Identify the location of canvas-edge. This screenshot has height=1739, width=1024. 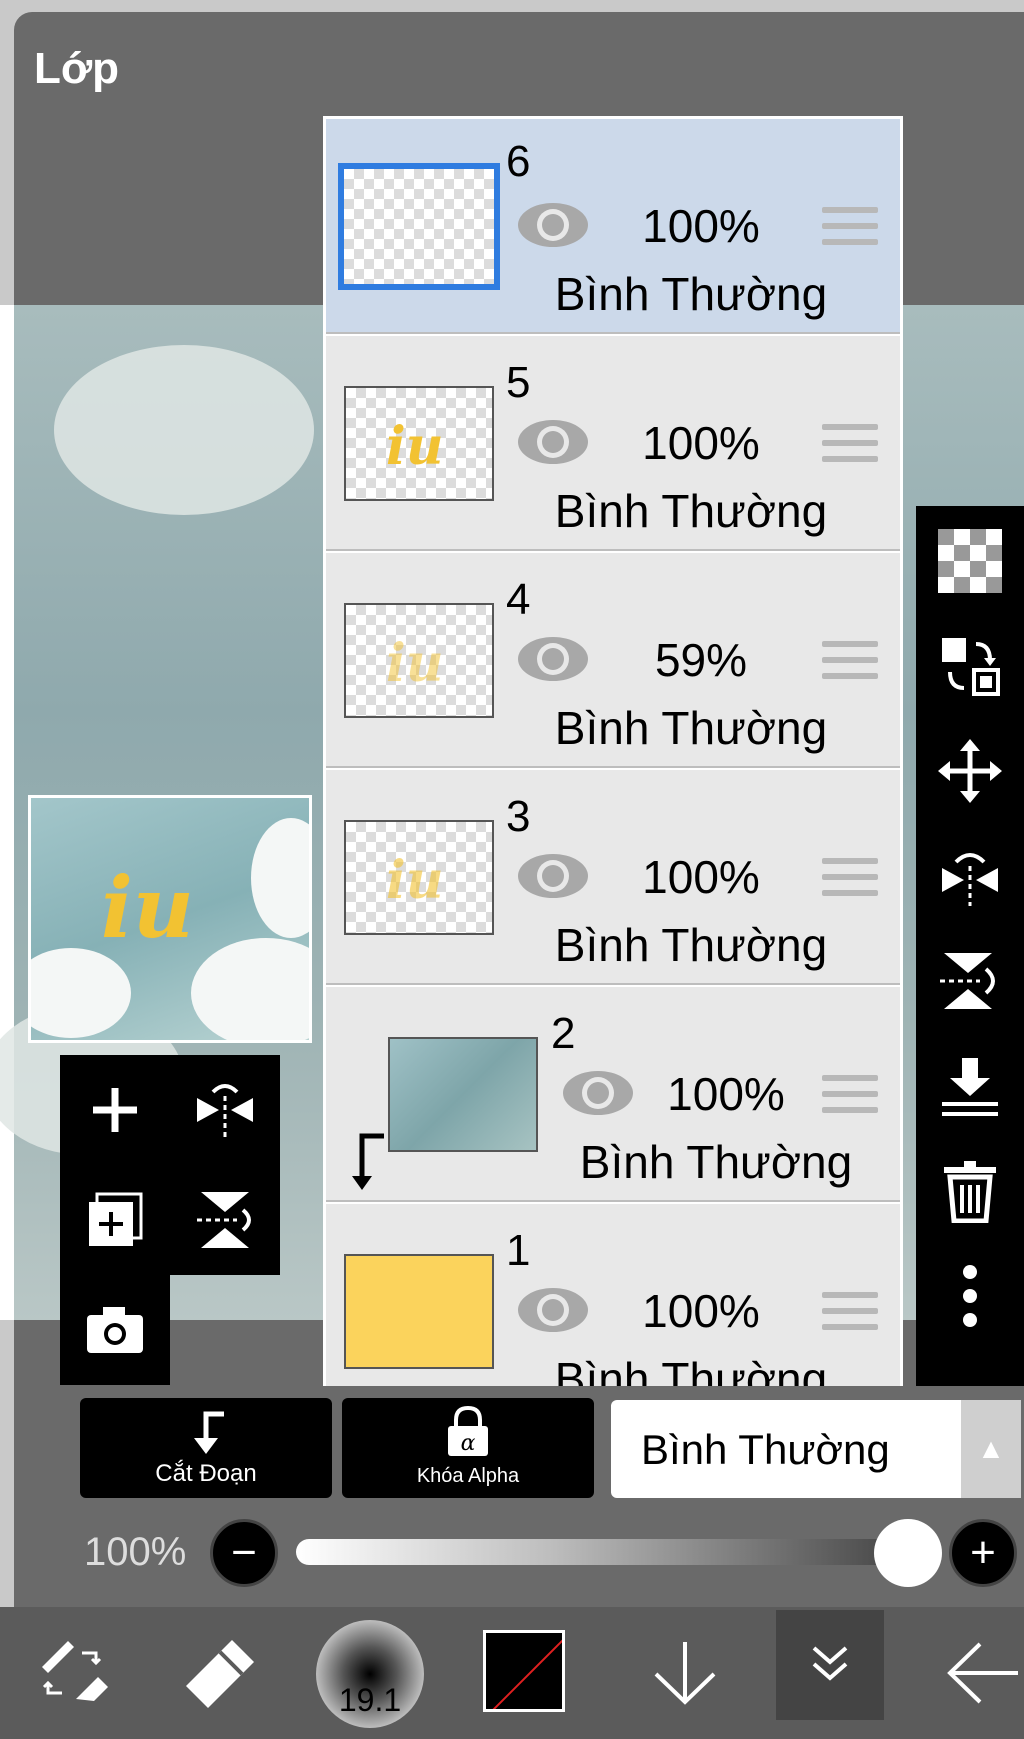
(7, 812).